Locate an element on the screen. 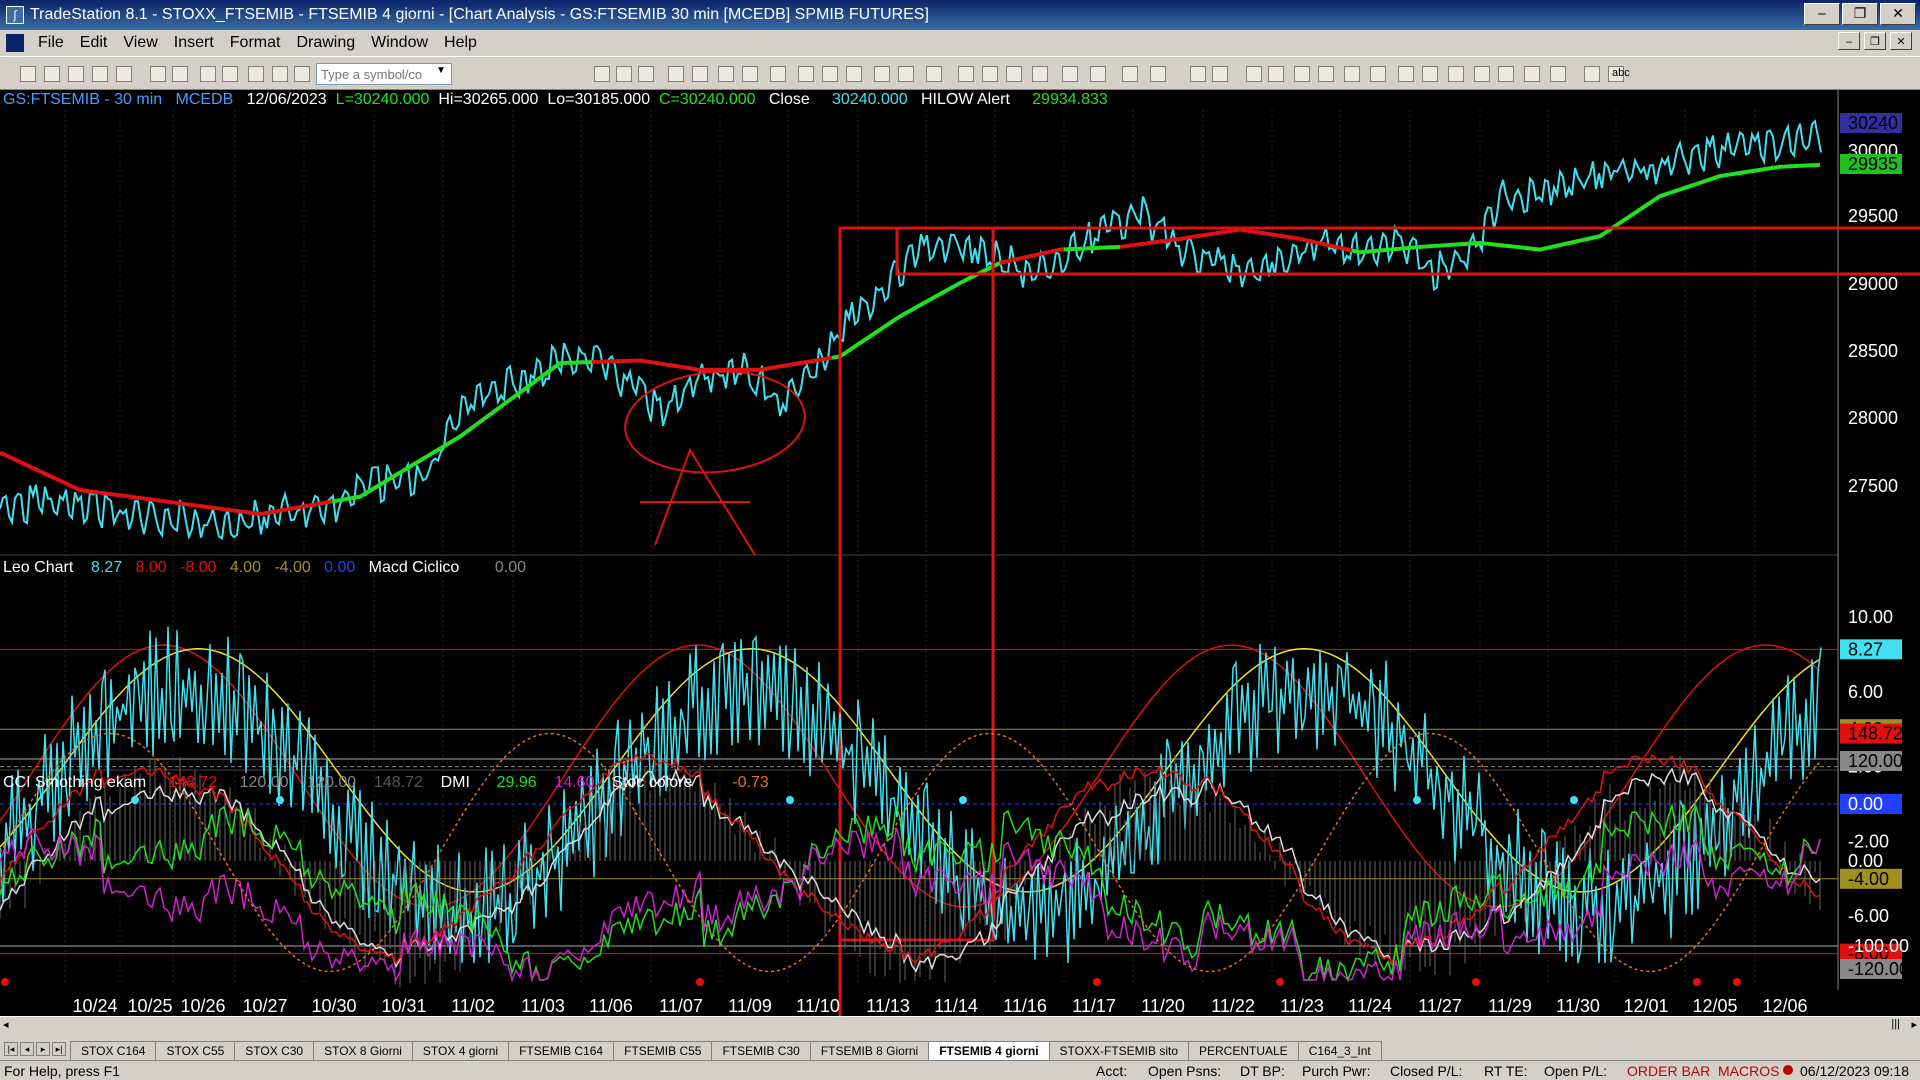  symbol-dropdown-icon: ▼ is located at coordinates (441, 70).